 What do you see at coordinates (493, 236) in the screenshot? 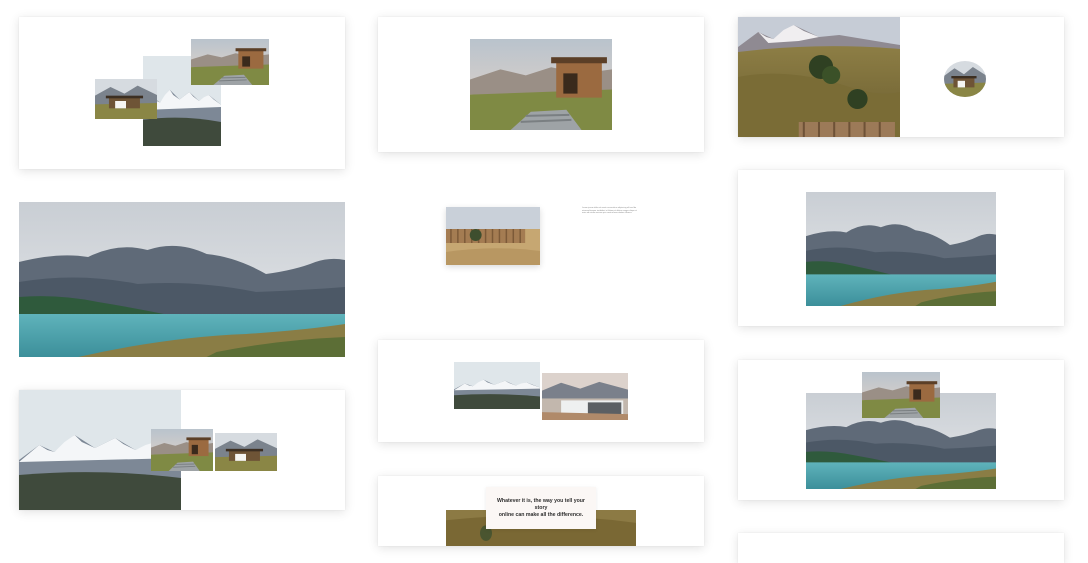
I see `photo-fence-field` at bounding box center [493, 236].